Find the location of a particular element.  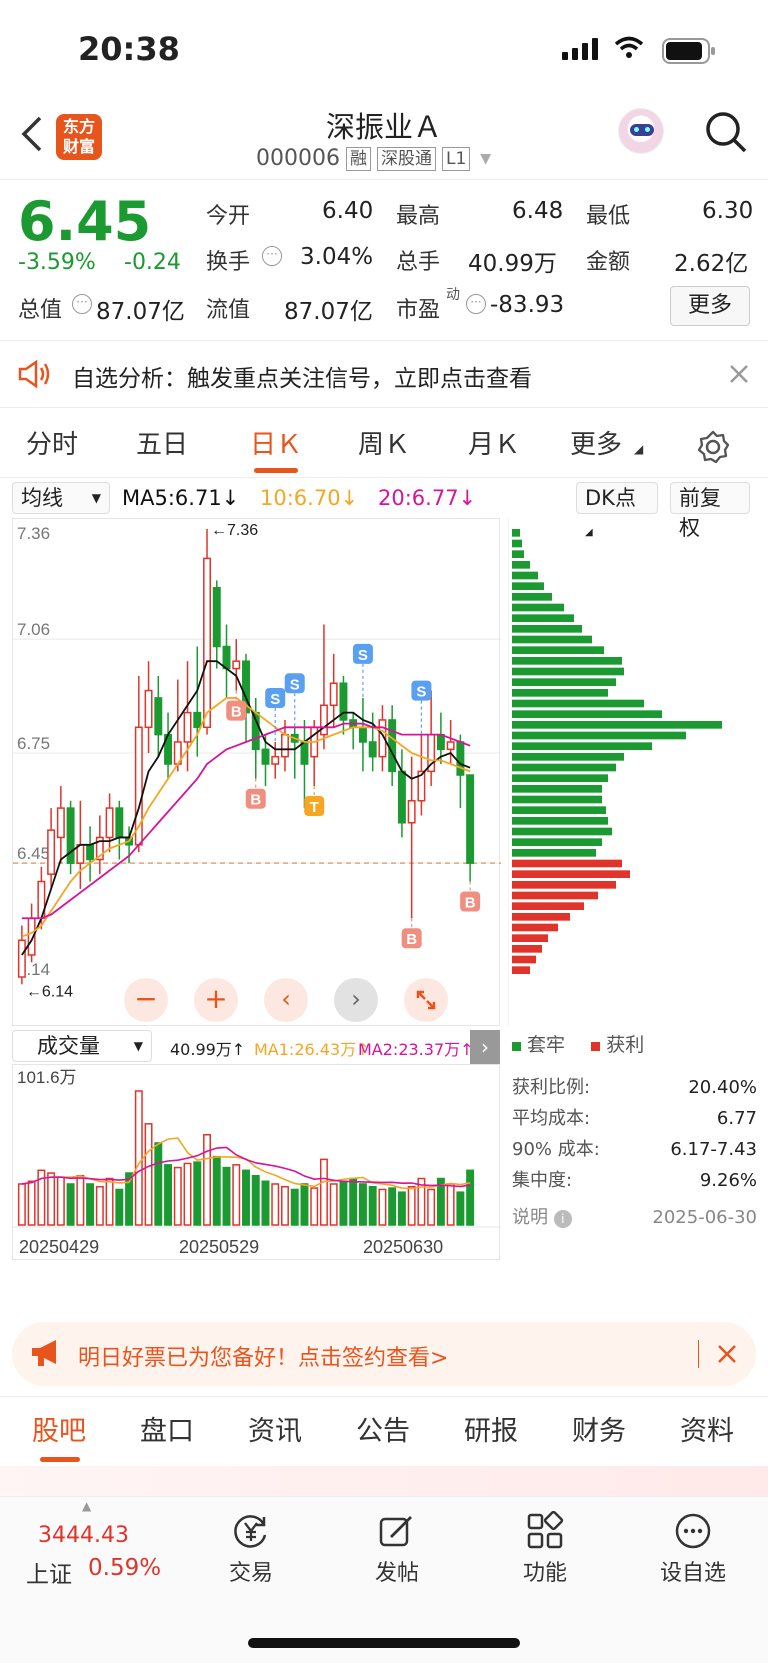

speaker-icon is located at coordinates (35, 376).